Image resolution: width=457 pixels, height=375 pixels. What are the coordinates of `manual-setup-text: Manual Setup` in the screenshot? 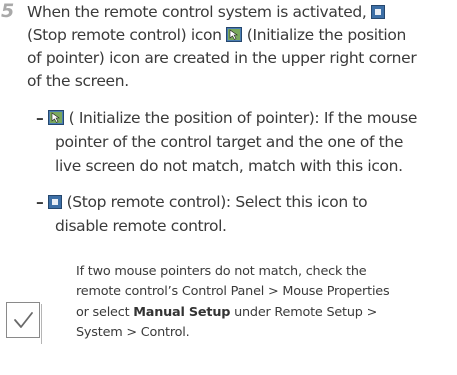 It's located at (182, 312).